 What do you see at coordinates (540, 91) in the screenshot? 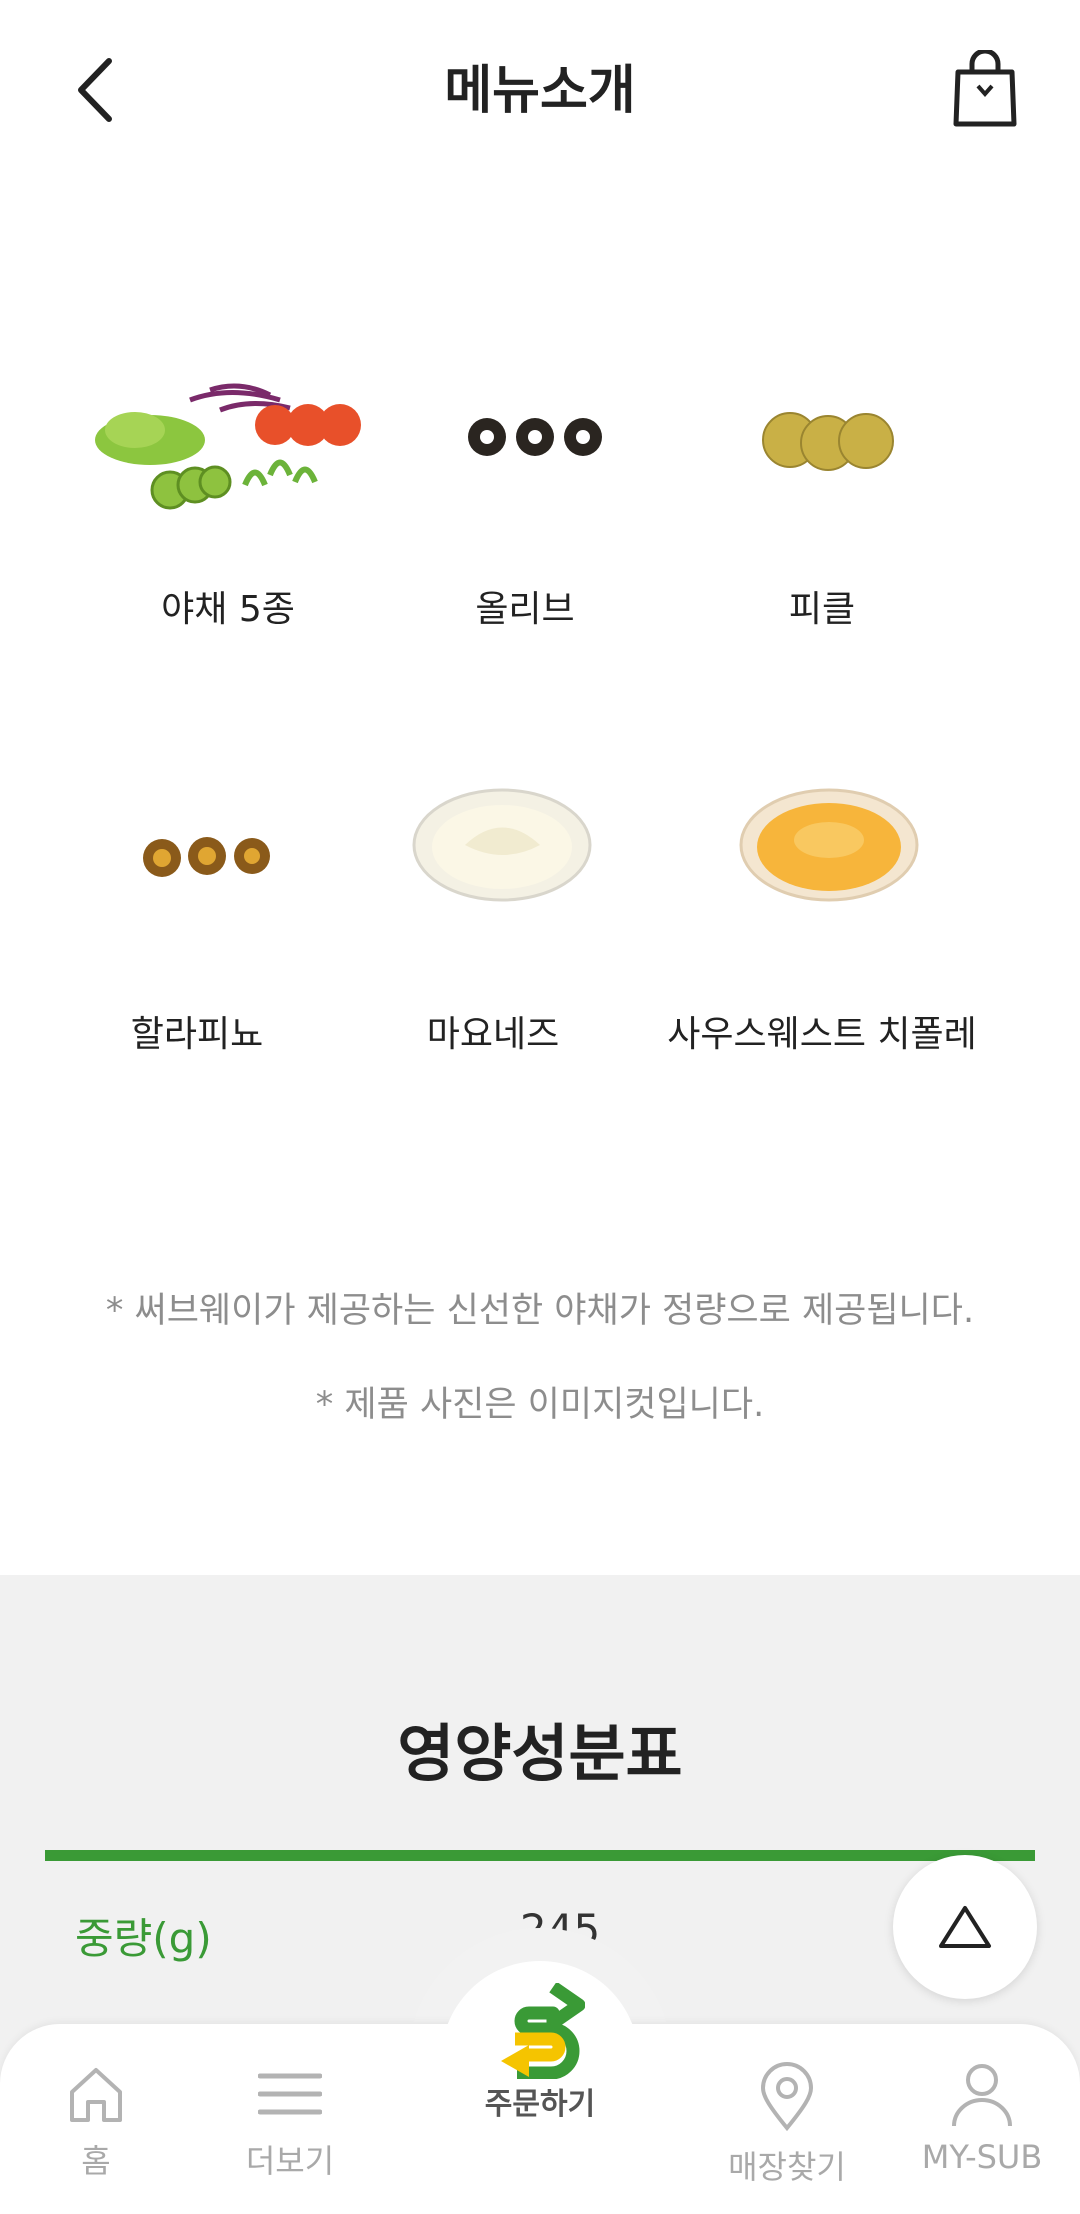
I see `page-title: 메뉴소개` at bounding box center [540, 91].